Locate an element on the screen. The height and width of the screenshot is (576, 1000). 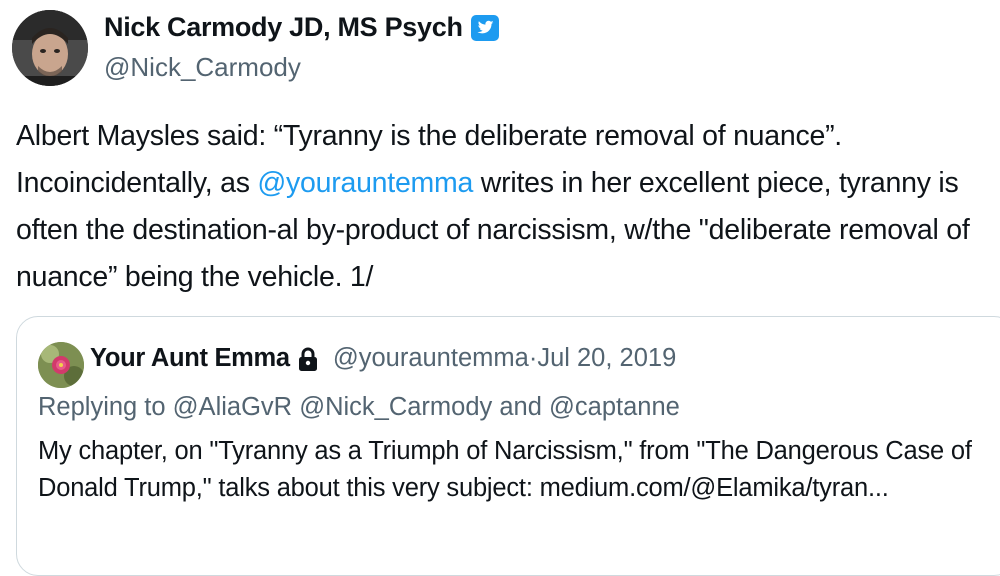
author-name: Nick Carmody JD, MS Psych is located at coordinates (301, 27).